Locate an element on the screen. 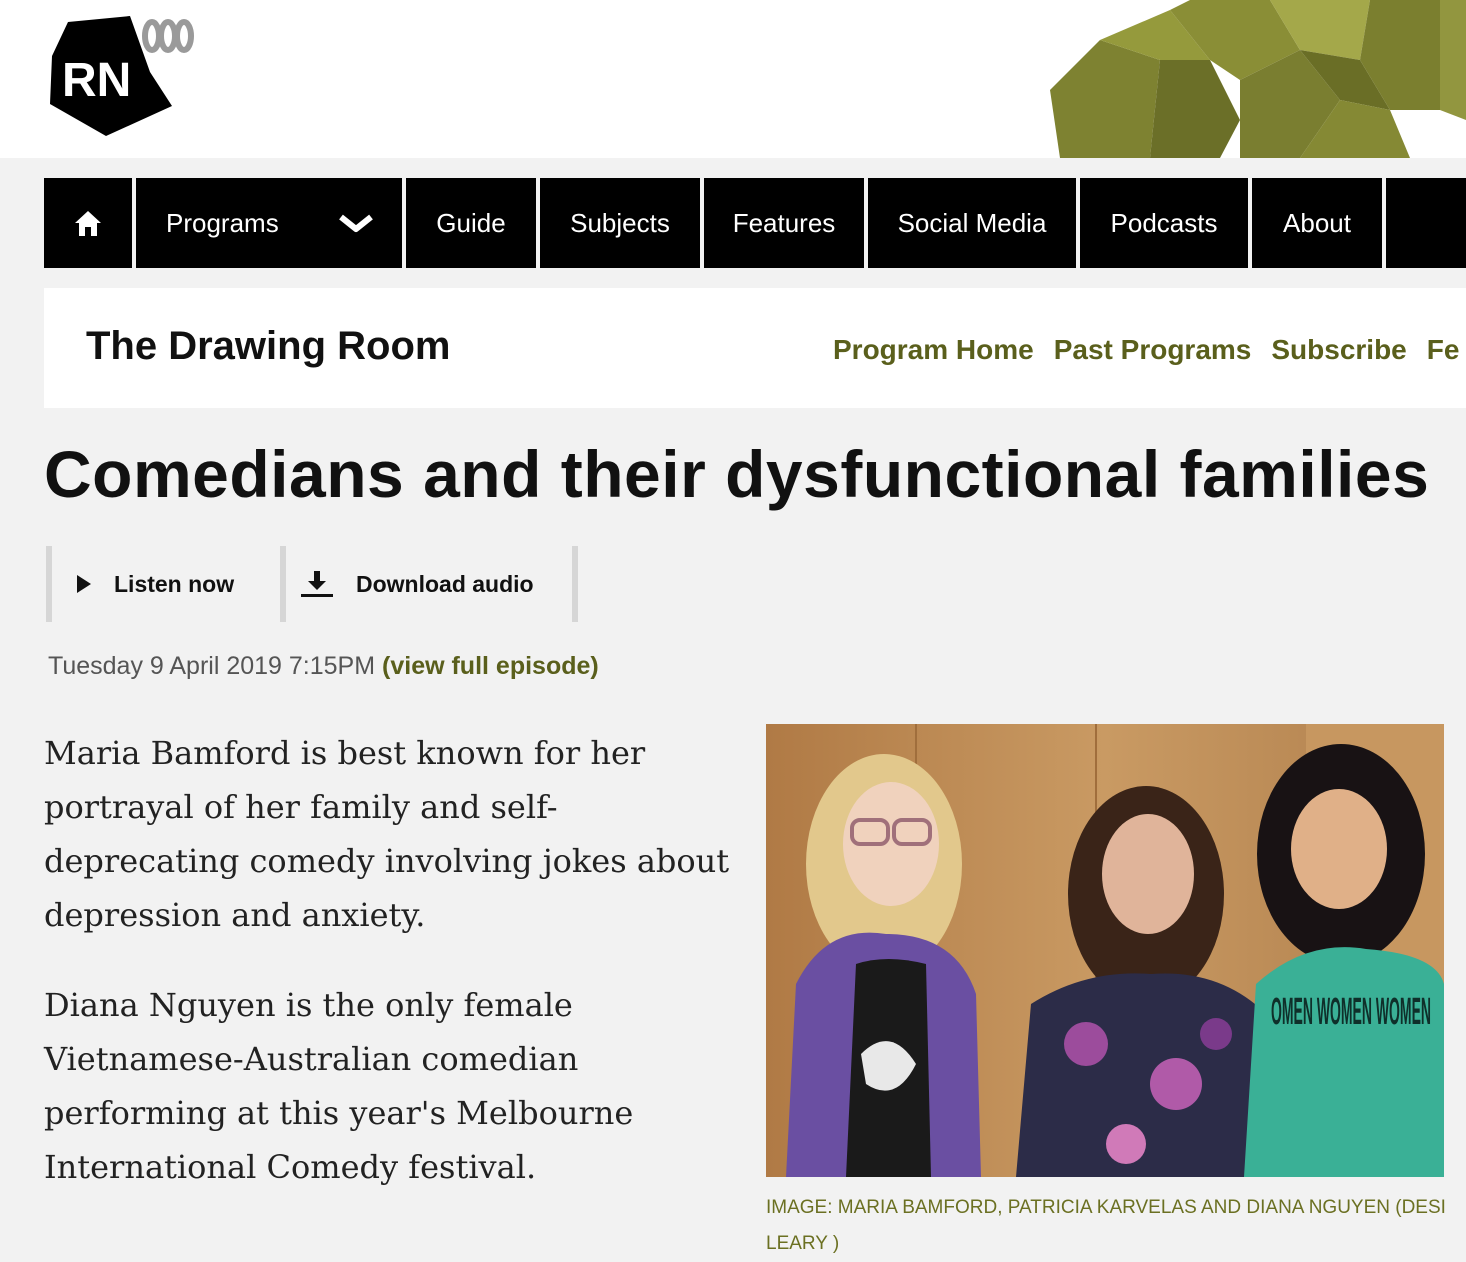 The image size is (1466, 1262). nav-social-media-label: Social Media is located at coordinates (972, 222).